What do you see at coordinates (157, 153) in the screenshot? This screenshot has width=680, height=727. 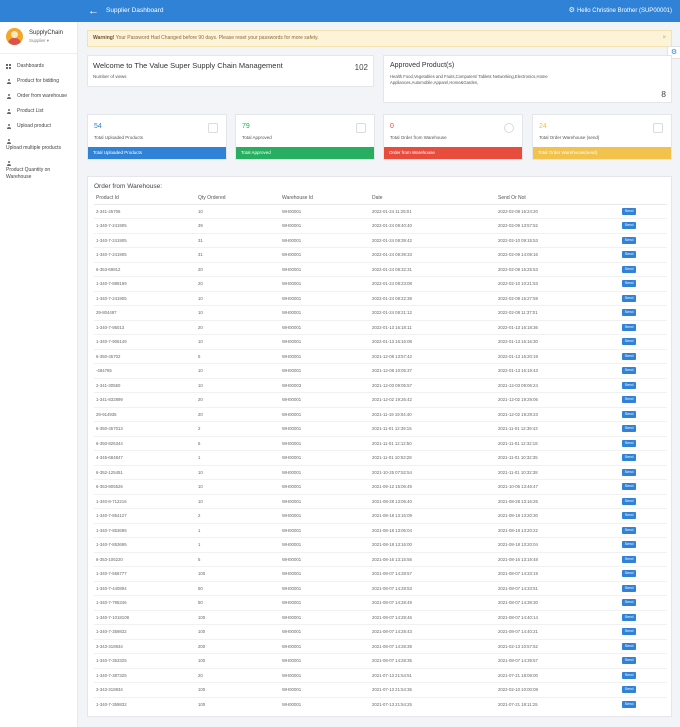 I see `stat-footer-link: Total Uploaded Products` at bounding box center [157, 153].